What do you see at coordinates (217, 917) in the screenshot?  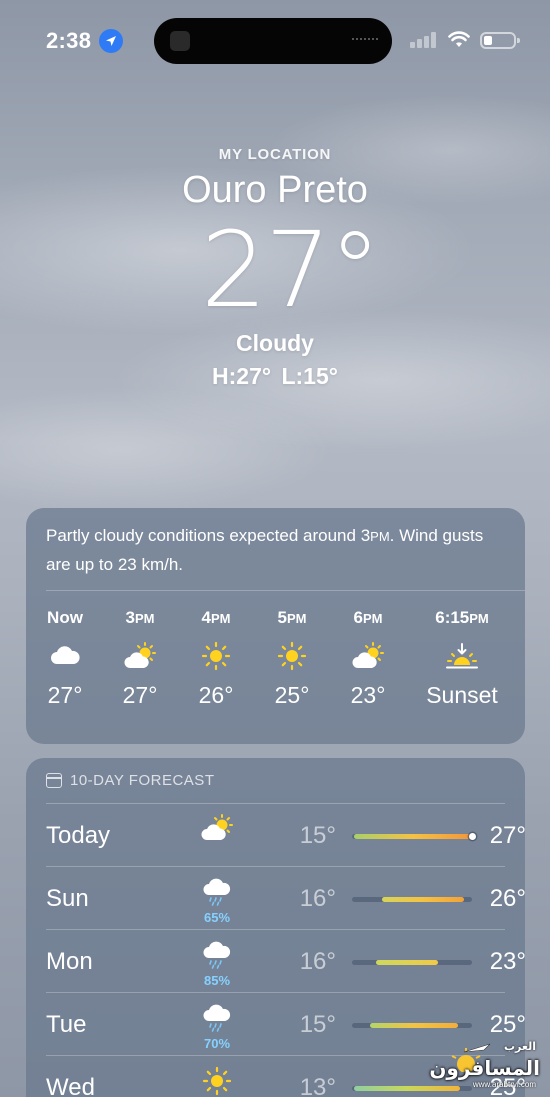 I see `precip-chance: 65%` at bounding box center [217, 917].